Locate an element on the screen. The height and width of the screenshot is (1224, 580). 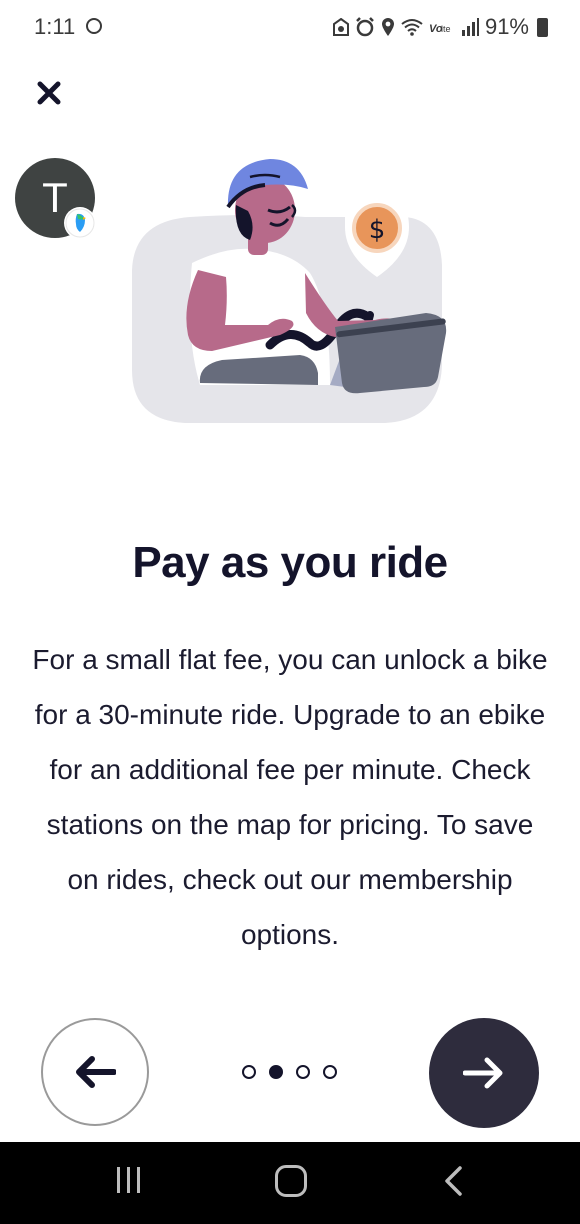
alarm-icon is located at coordinates (365, 27).